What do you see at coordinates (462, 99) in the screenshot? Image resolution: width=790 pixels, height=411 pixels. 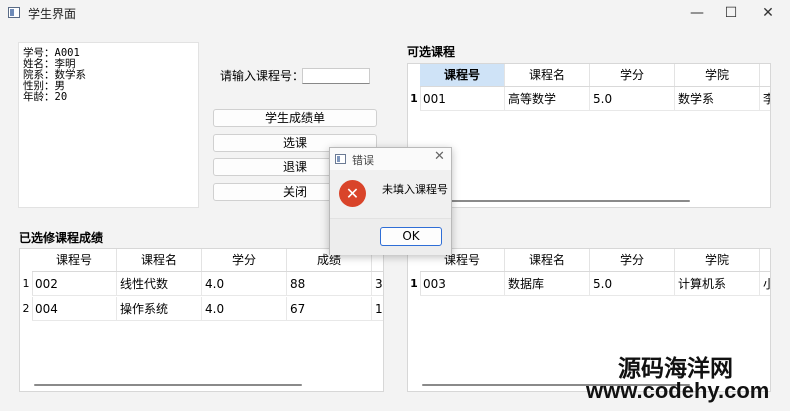 I see `table-cell: 001` at bounding box center [462, 99].